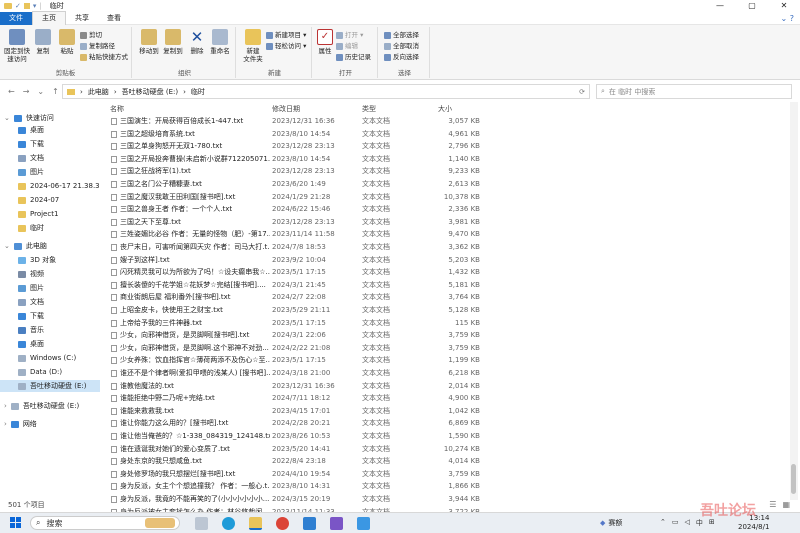 The image size is (800, 533). I want to click on nav-item-folder: 2024-06-17 21.38.38, so click(59, 186).